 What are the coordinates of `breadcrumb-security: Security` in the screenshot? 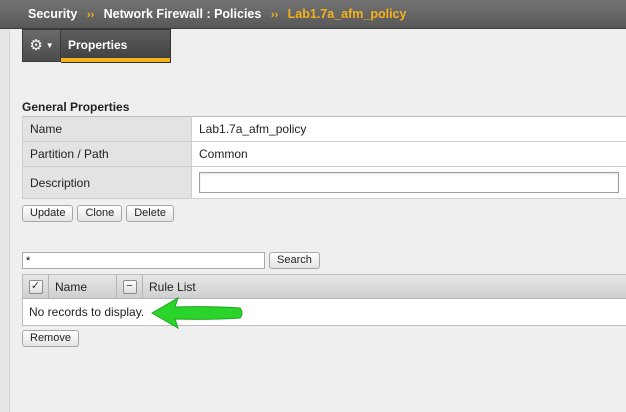 It's located at (52, 14).